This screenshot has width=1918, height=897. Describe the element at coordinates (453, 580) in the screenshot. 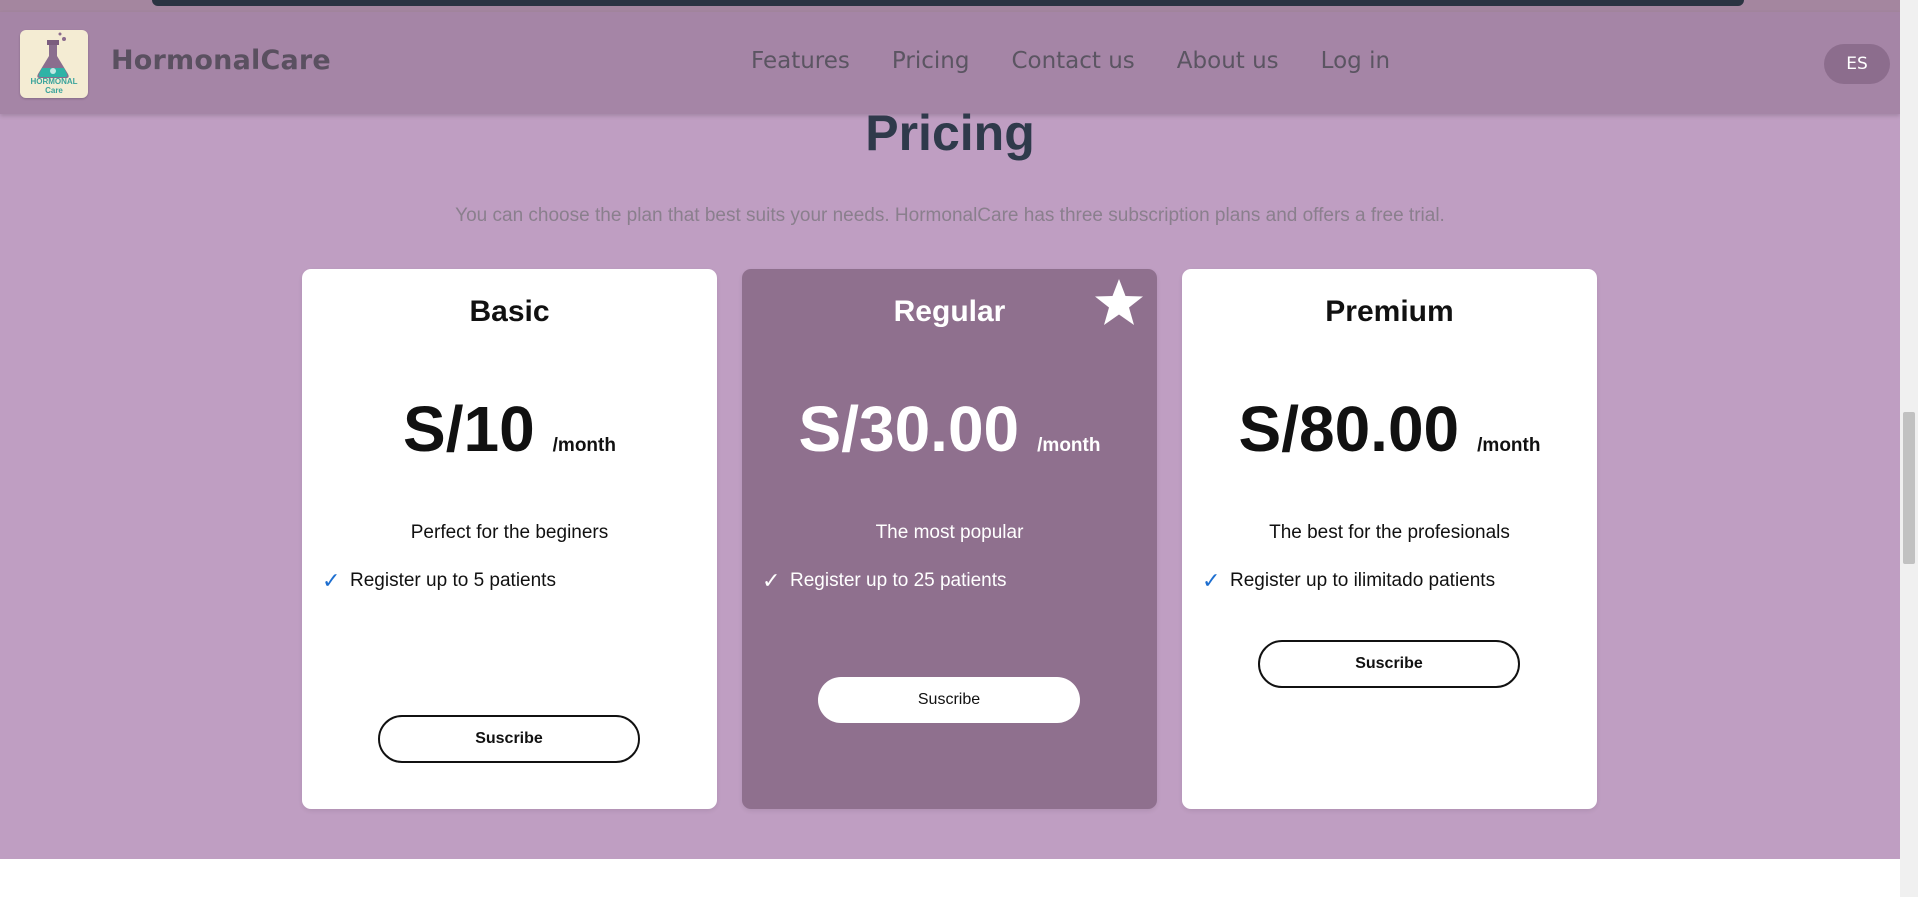

I see `plan-feature-text: Register up to 5 patients` at that location.